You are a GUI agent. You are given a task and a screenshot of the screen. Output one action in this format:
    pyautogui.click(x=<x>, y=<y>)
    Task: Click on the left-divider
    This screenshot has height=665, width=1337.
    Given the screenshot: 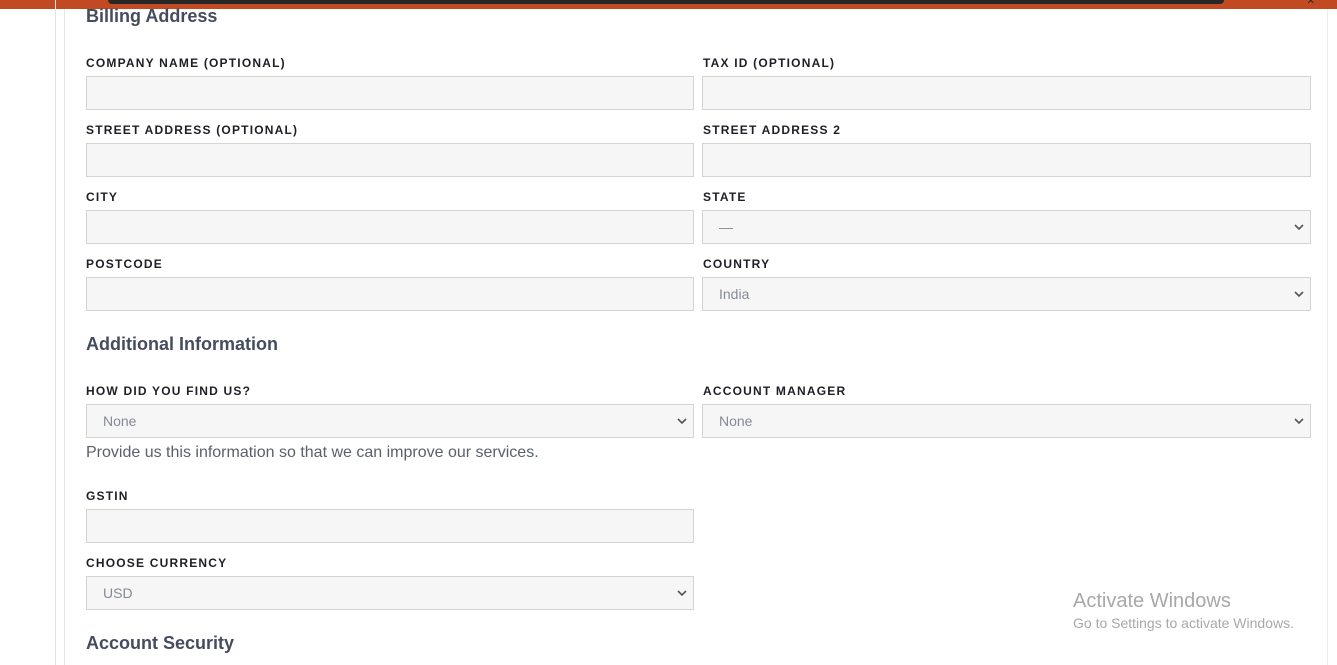 What is the action you would take?
    pyautogui.click(x=55, y=332)
    